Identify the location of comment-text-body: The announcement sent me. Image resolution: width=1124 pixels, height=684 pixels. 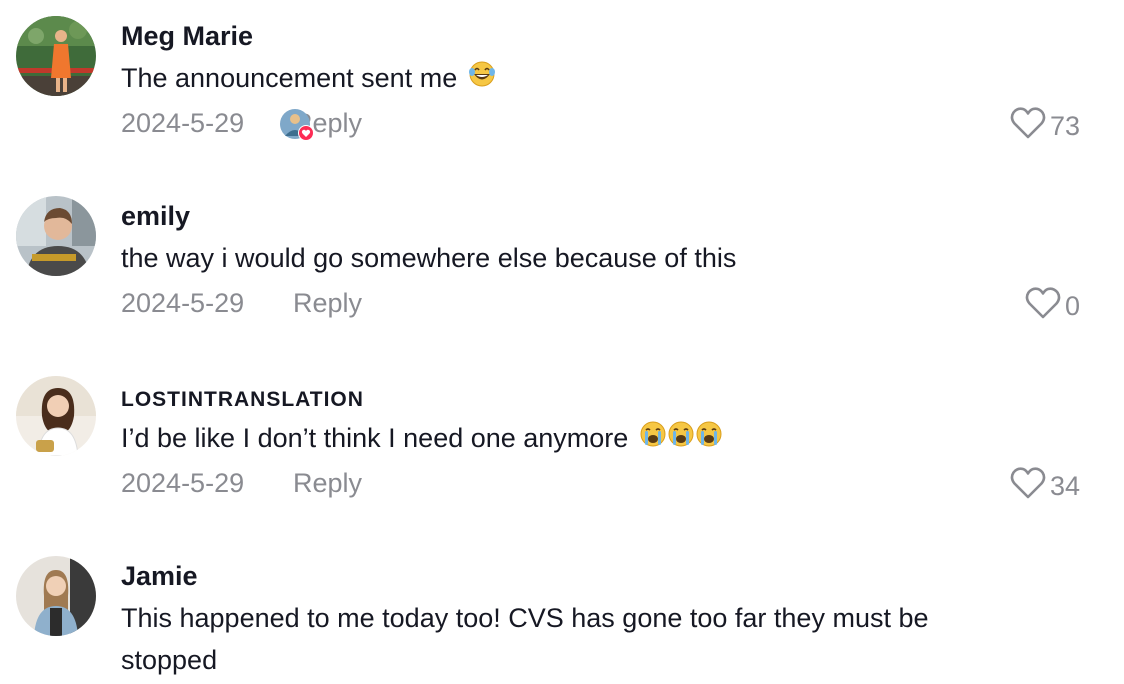
(289, 78).